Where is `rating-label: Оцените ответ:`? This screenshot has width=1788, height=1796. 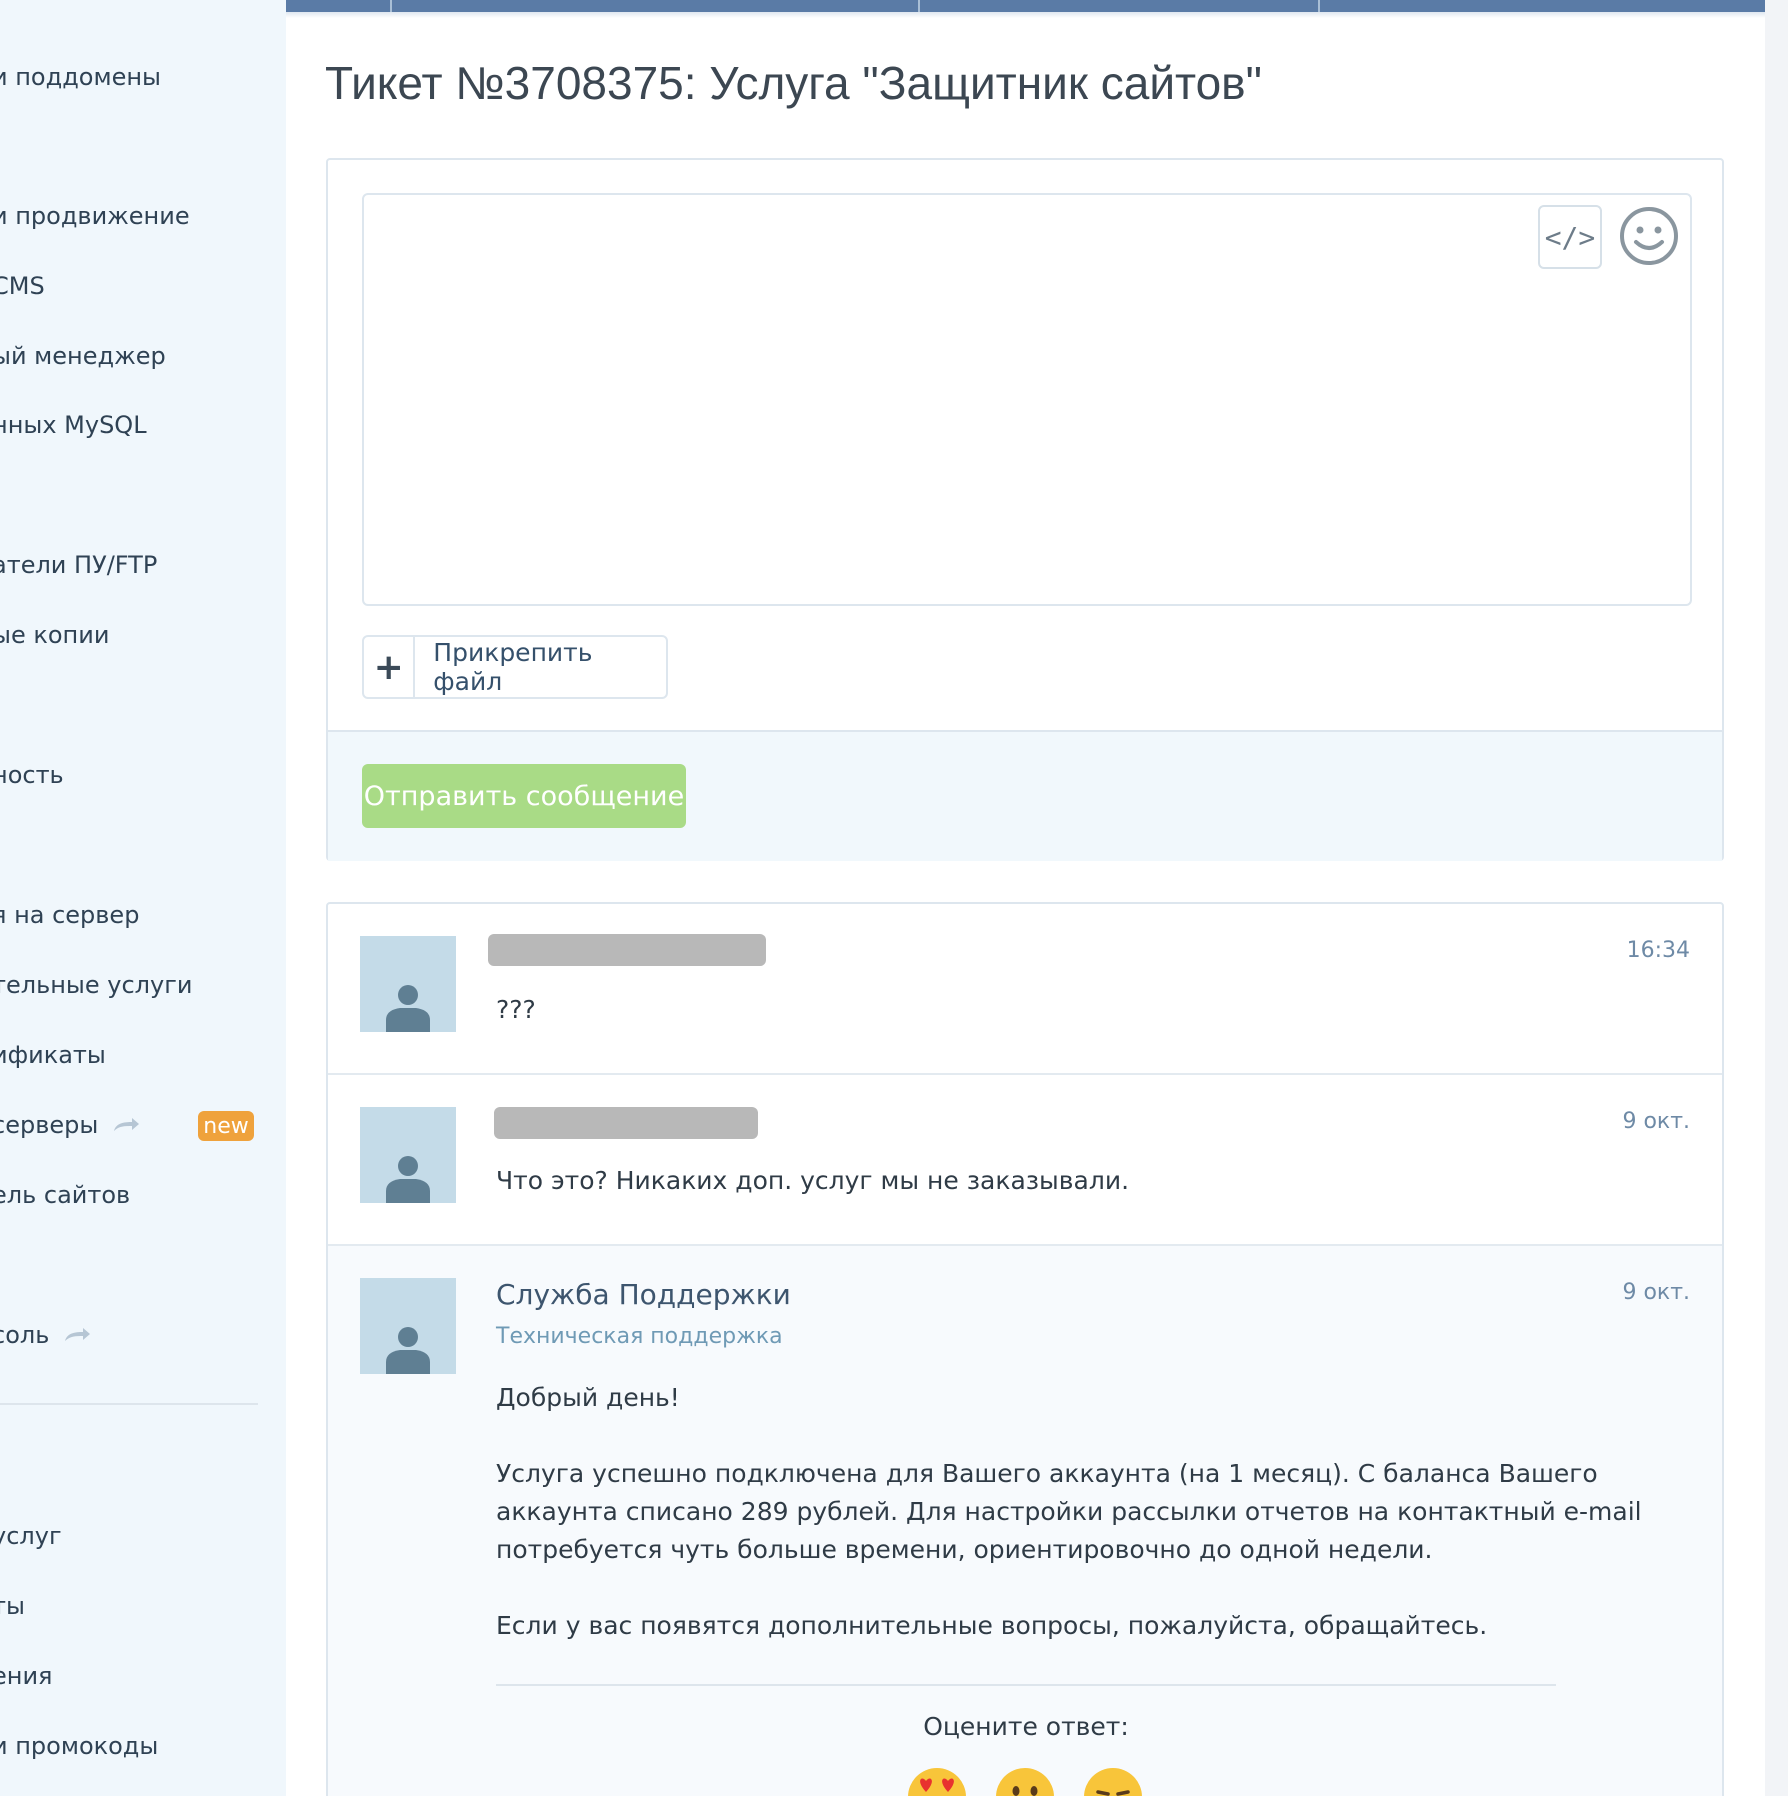
rating-label: Оцените ответ: is located at coordinates (1026, 1726).